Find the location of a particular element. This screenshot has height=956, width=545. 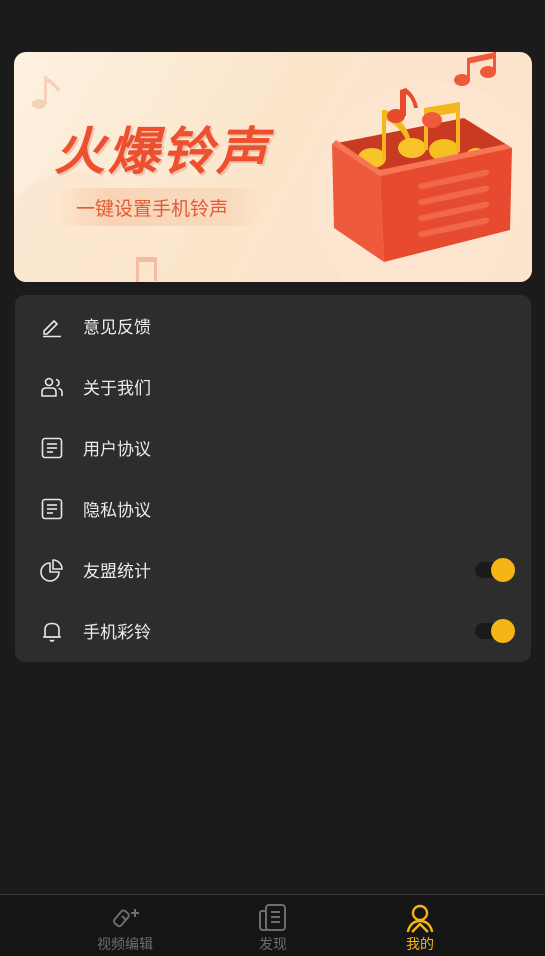

menu-item-feedback: 意见反馈 is located at coordinates (273, 325).